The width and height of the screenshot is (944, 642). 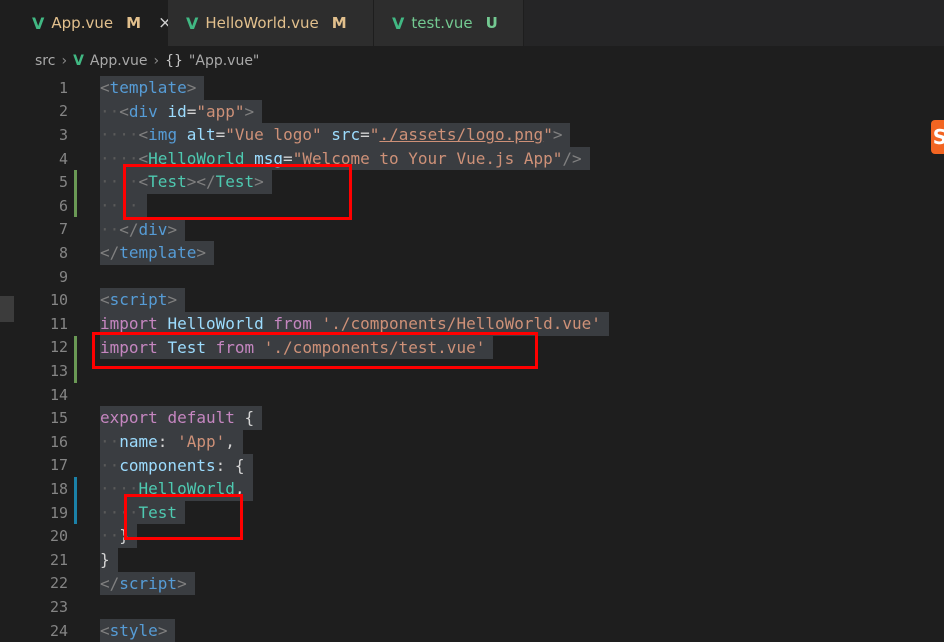 I want to click on line-code: <style>, so click(x=138, y=630).